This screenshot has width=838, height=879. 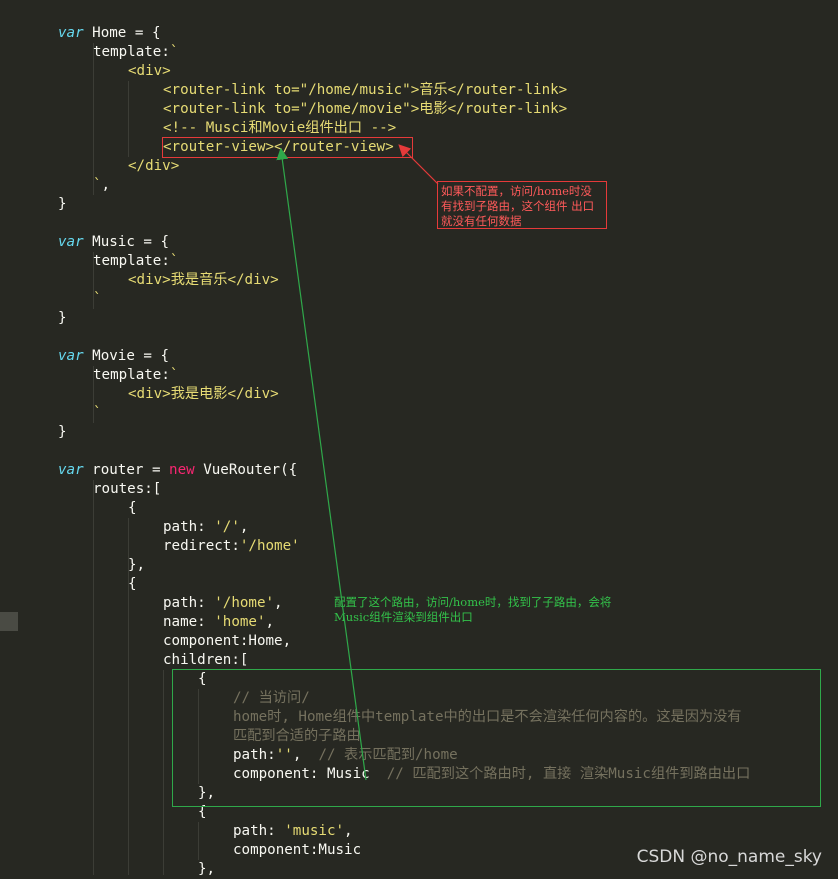 What do you see at coordinates (321, 464) in the screenshot?
I see `green-arrow` at bounding box center [321, 464].